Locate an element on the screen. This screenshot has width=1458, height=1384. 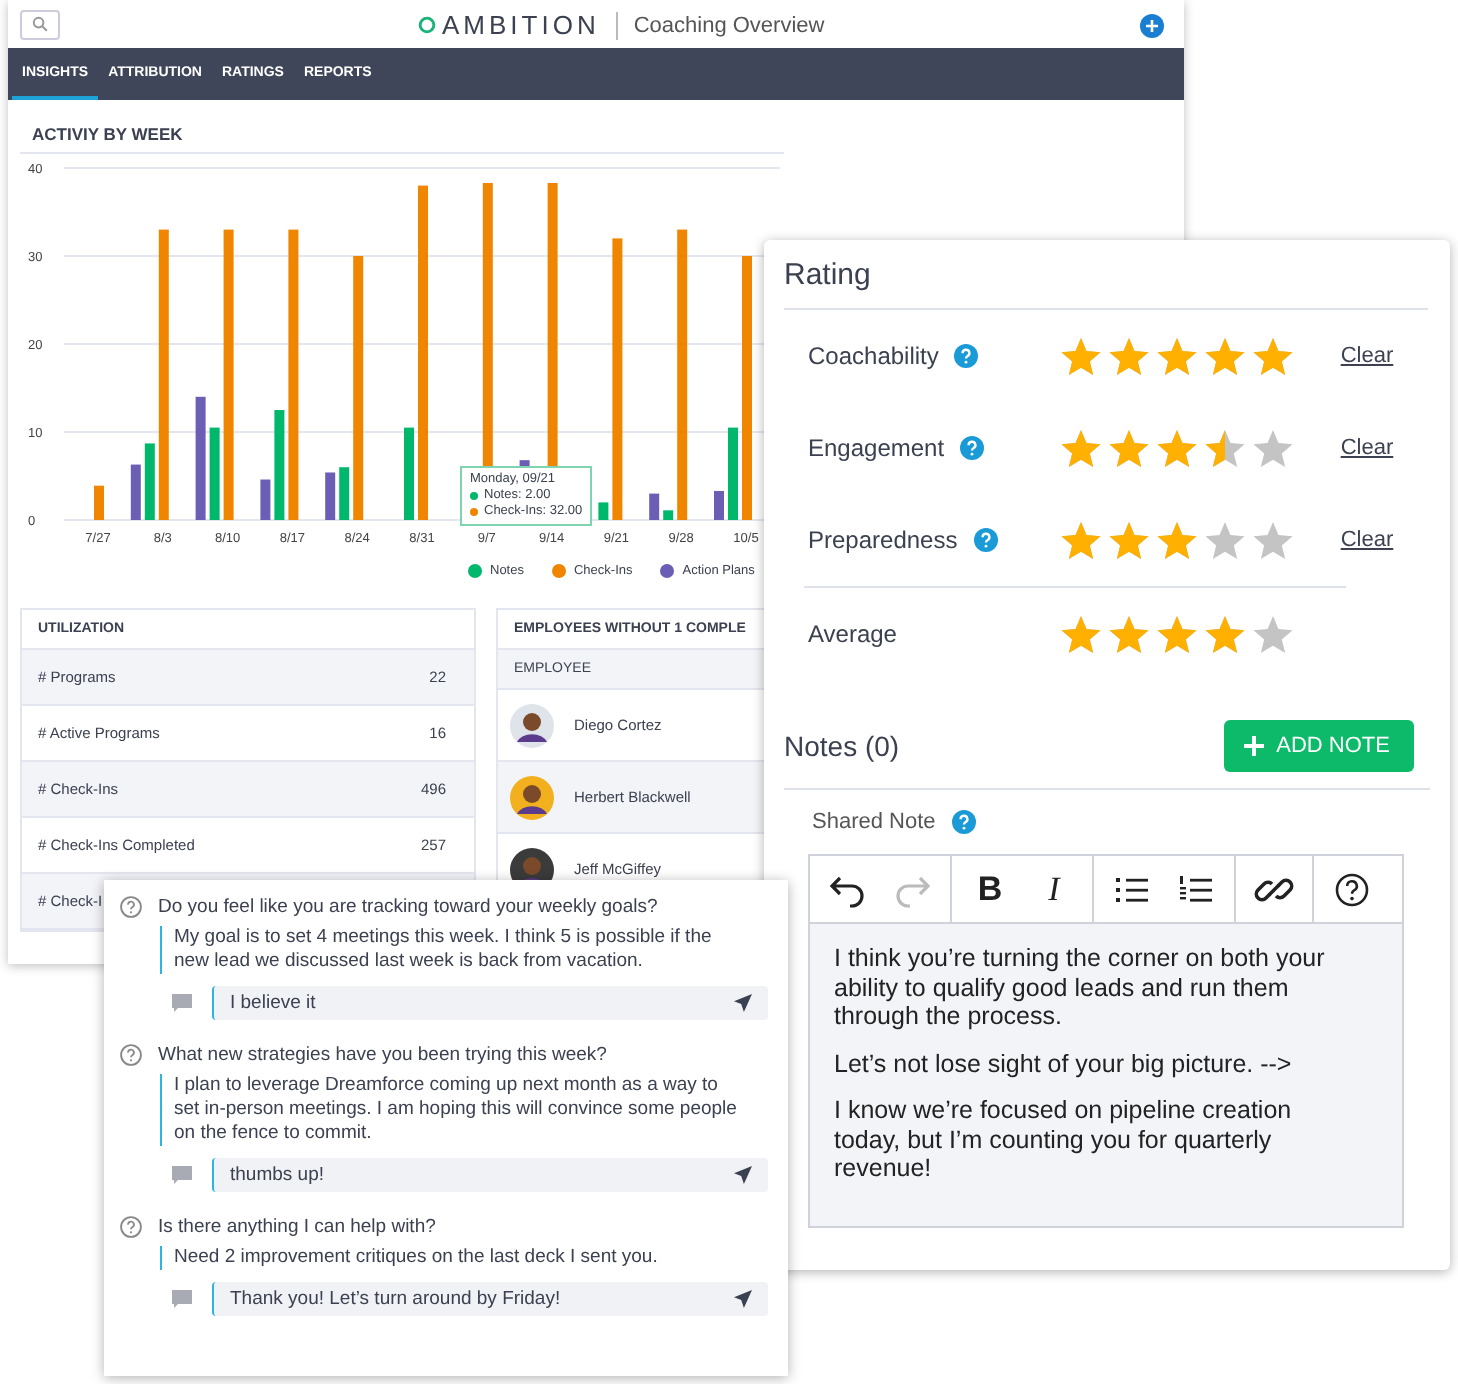
undo-button is located at coordinates (848, 889).